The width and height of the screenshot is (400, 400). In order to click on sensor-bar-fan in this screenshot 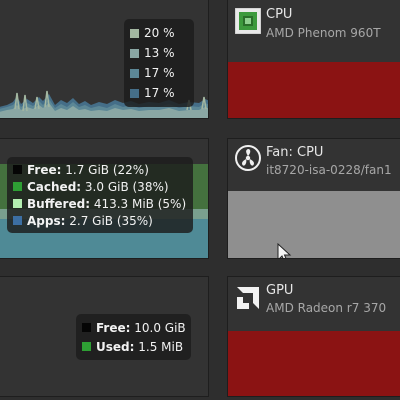, I will do `click(314, 224)`.